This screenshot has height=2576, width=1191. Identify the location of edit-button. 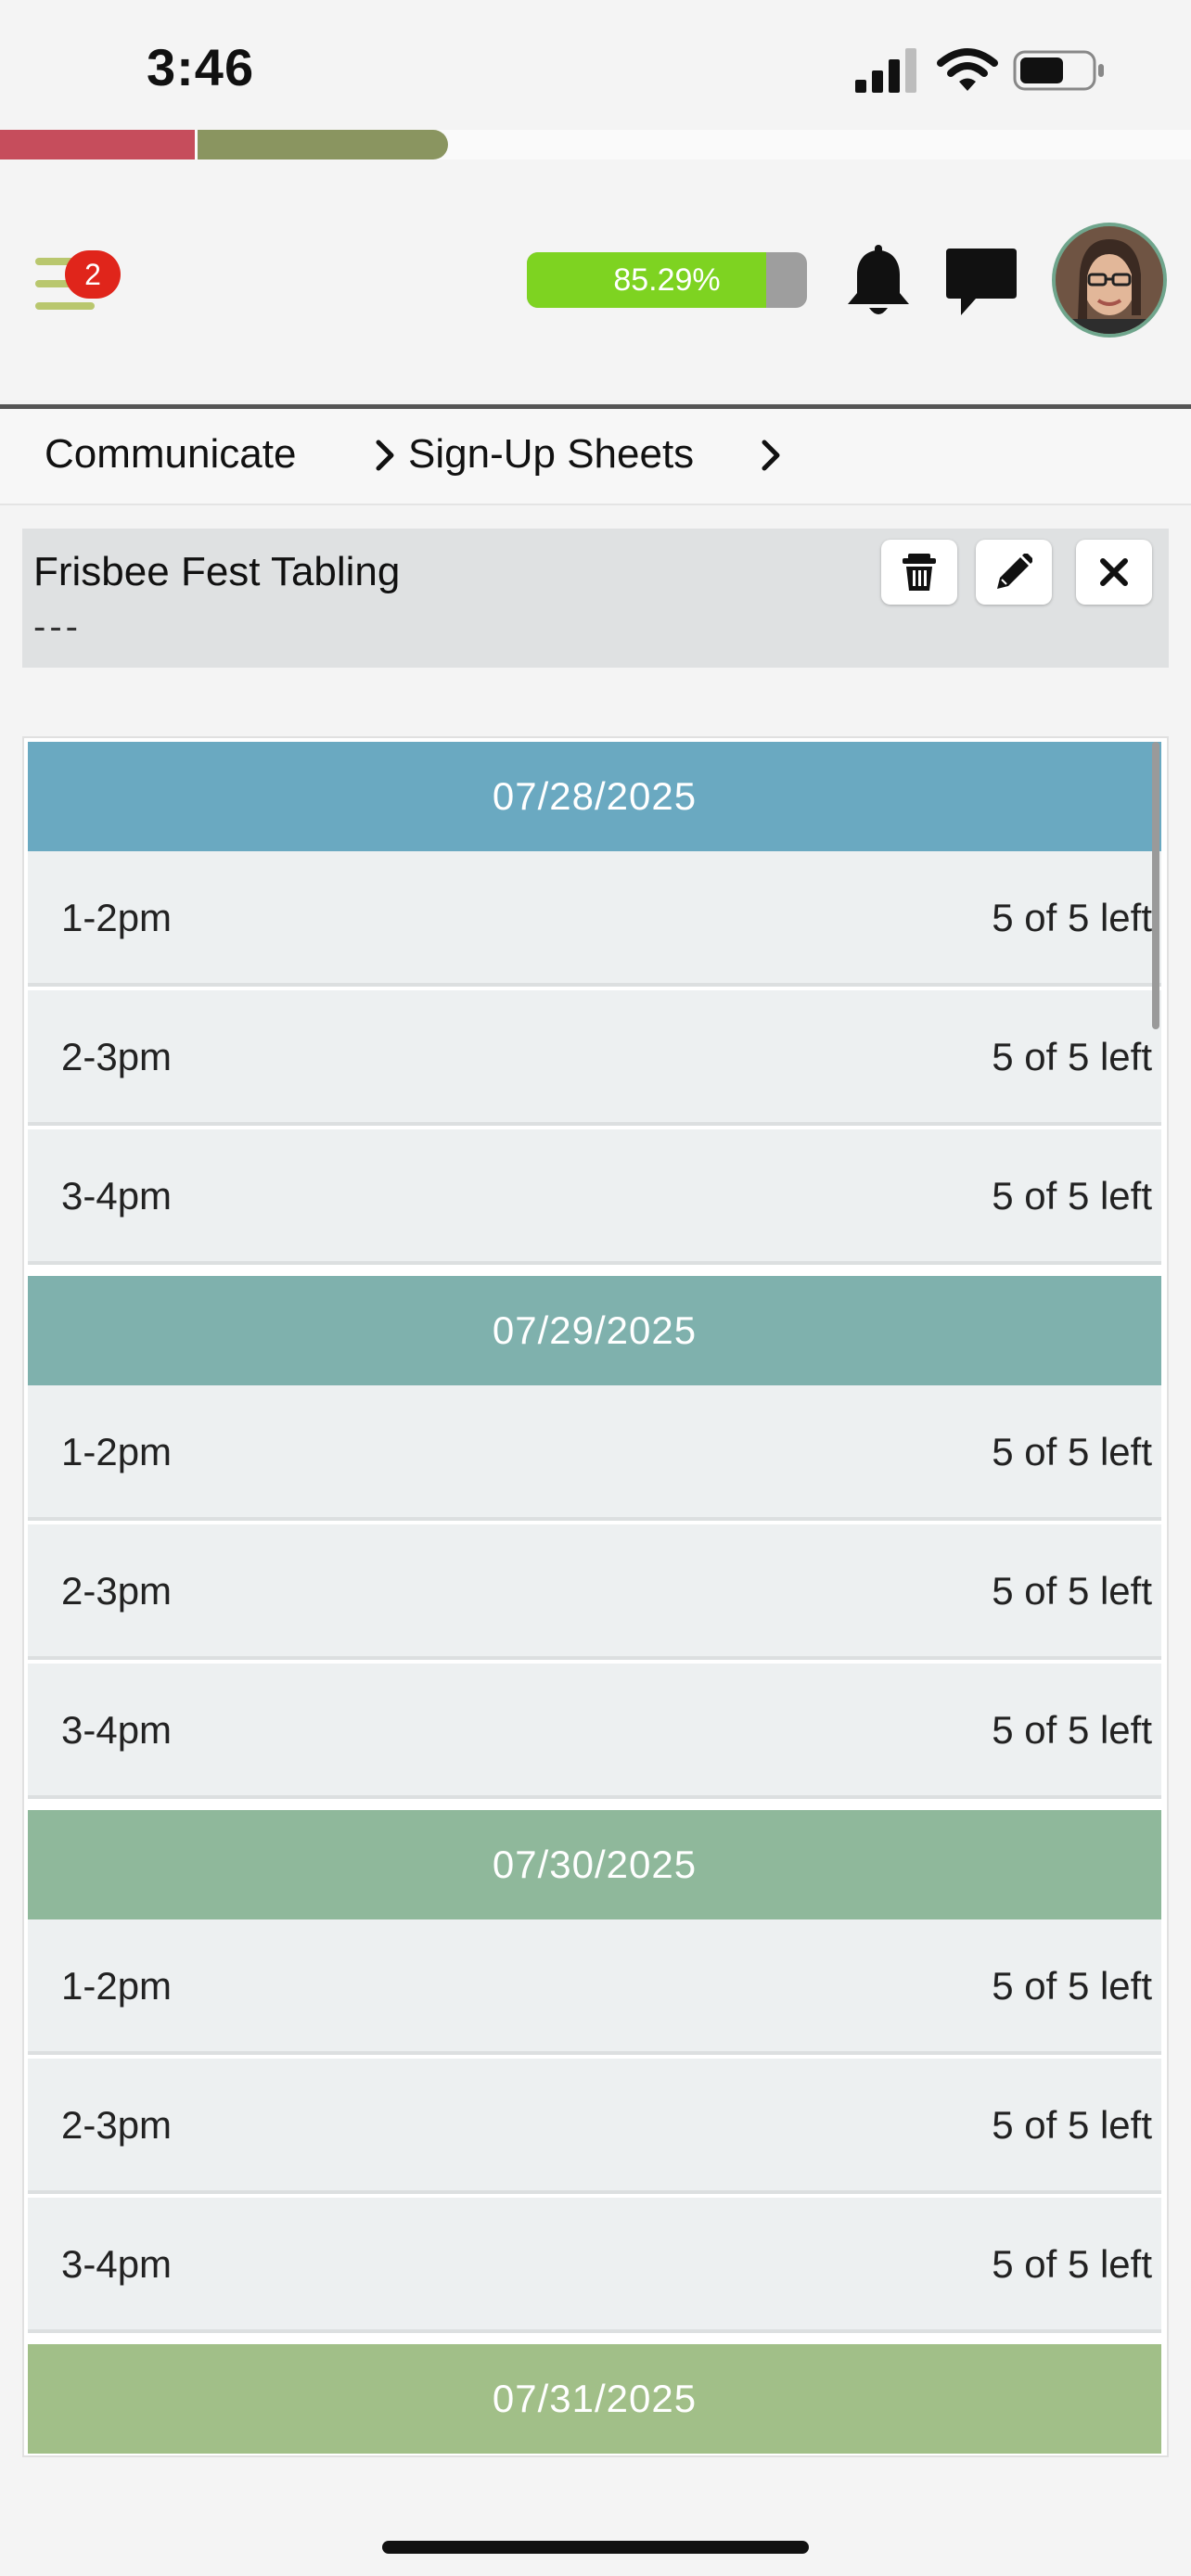
(1014, 572).